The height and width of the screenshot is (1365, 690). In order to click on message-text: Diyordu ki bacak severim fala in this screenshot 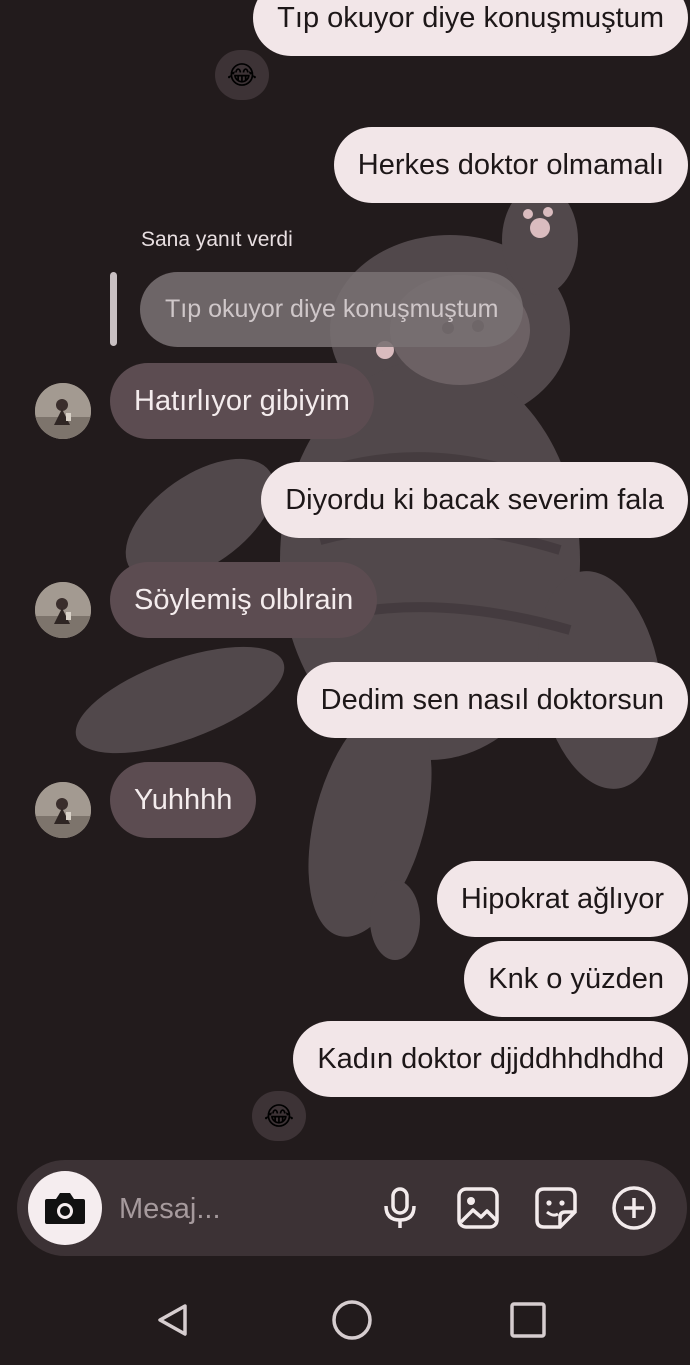, I will do `click(474, 499)`.